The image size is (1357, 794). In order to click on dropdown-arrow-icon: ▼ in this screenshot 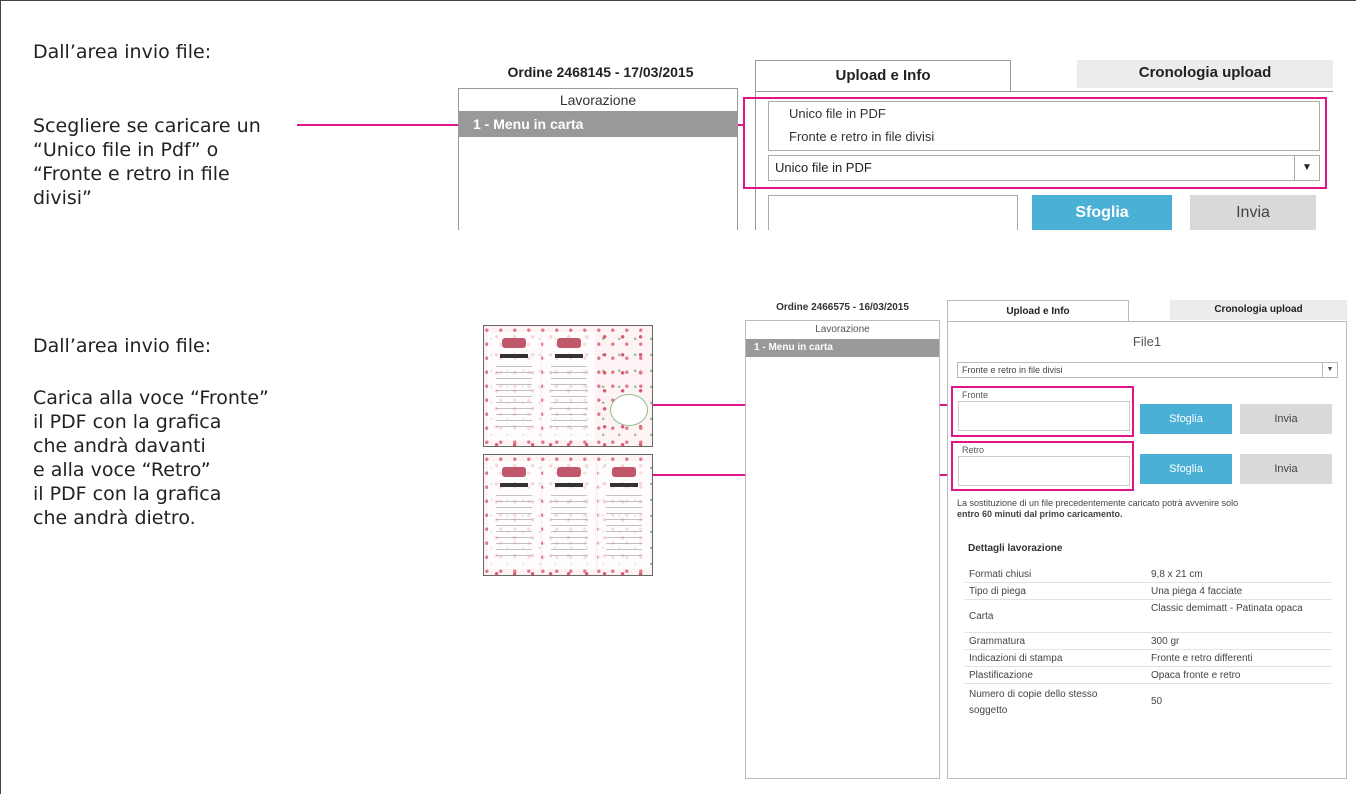, I will do `click(1329, 370)`.